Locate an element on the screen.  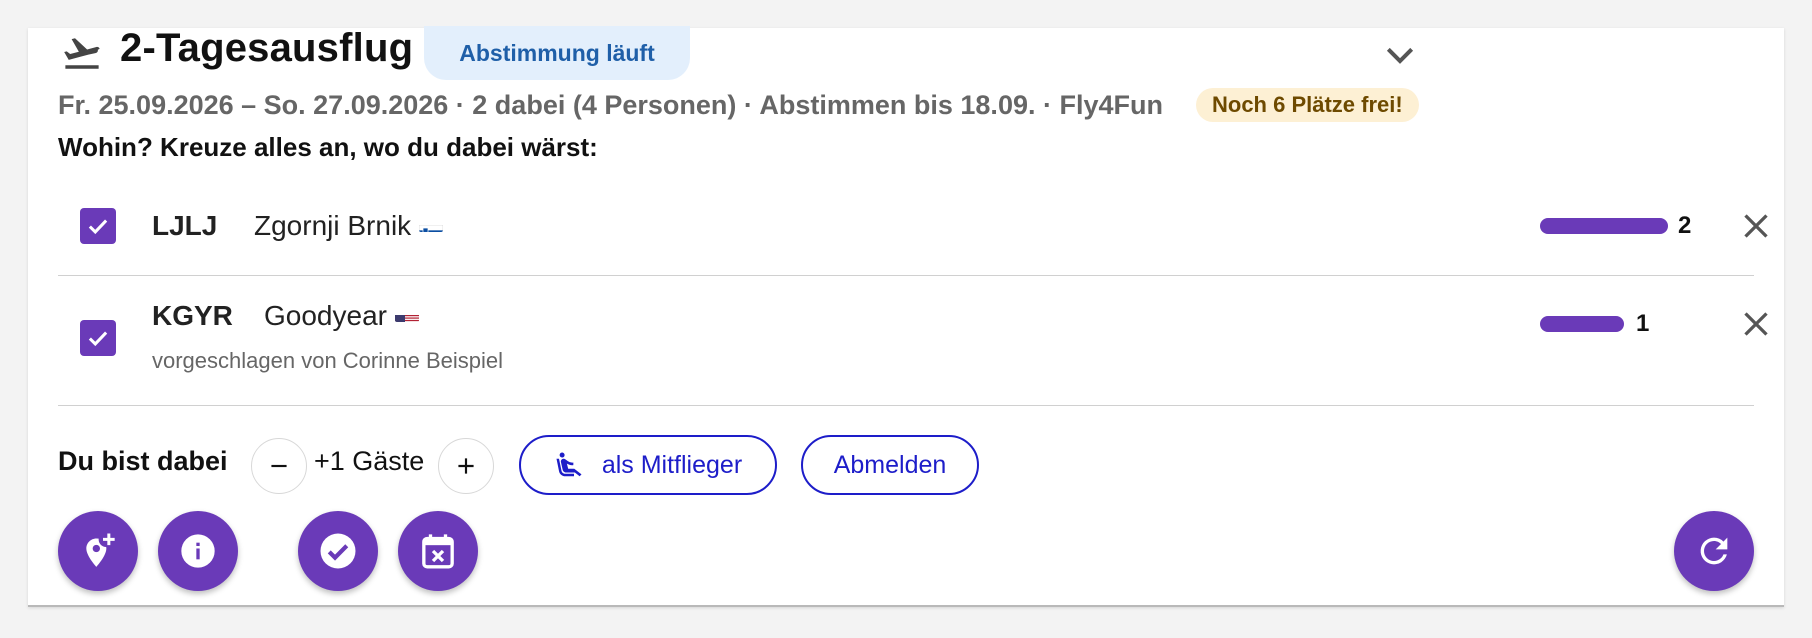
calendar-cancel-icon is located at coordinates (438, 551).